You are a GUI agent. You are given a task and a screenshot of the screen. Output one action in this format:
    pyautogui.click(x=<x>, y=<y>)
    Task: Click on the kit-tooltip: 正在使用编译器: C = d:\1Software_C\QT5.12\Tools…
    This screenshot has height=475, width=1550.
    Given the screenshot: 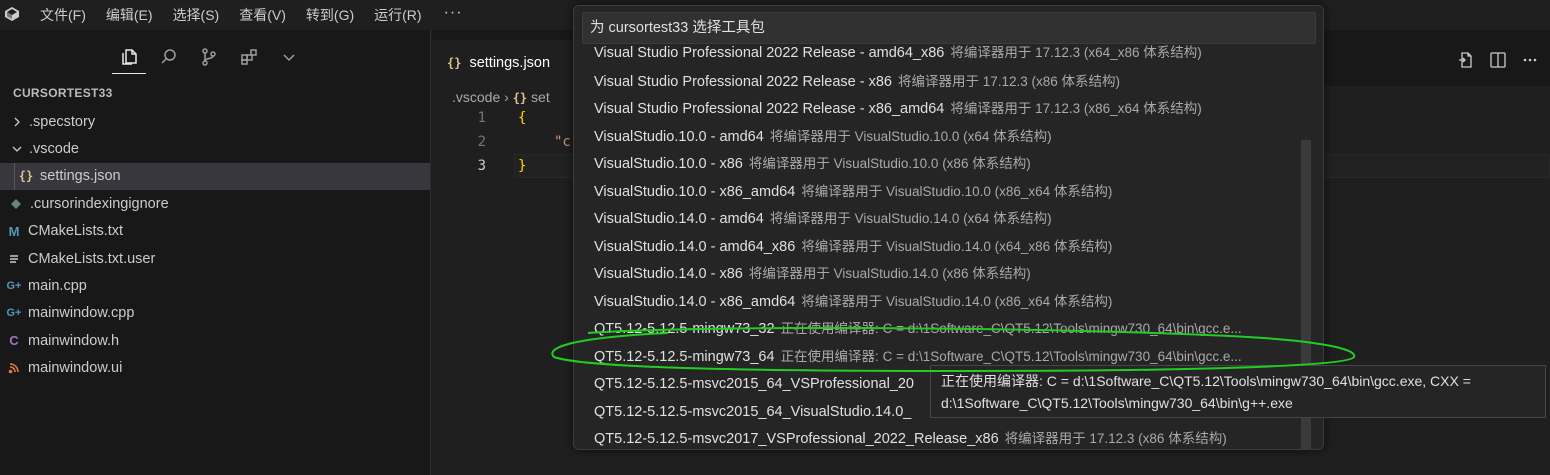 What is the action you would take?
    pyautogui.click(x=1238, y=391)
    